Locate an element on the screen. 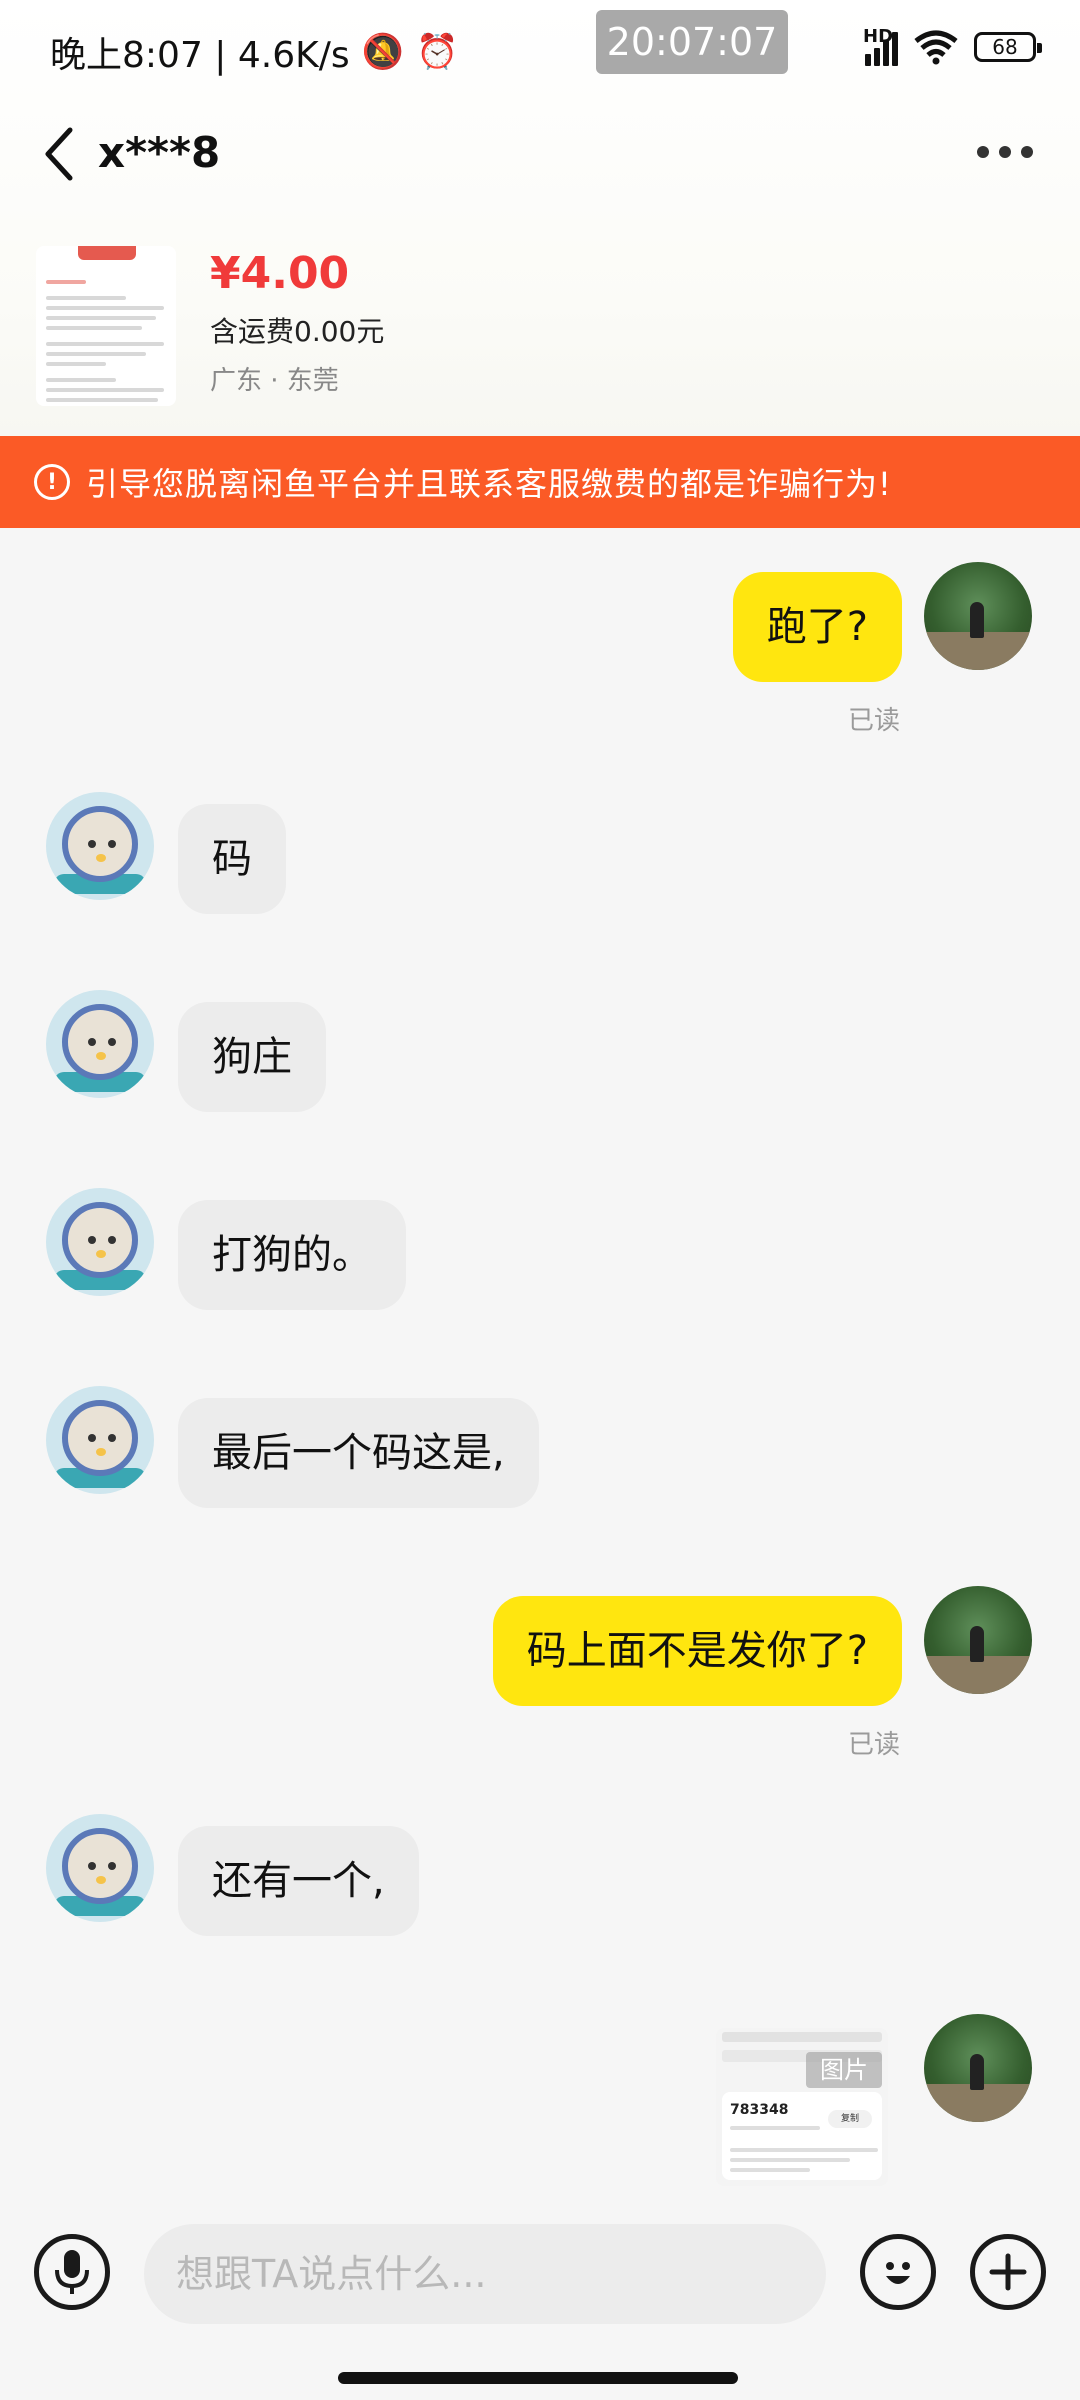  back-button is located at coordinates (70, 154).